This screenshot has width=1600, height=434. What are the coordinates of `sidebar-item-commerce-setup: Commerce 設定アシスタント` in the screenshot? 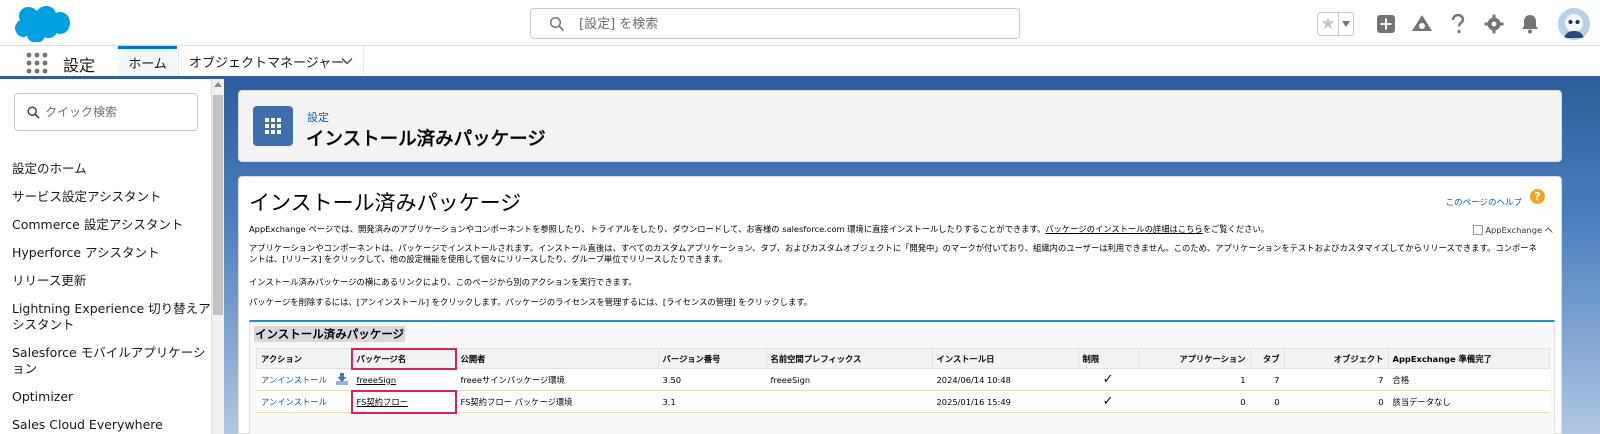 It's located at (112, 225).